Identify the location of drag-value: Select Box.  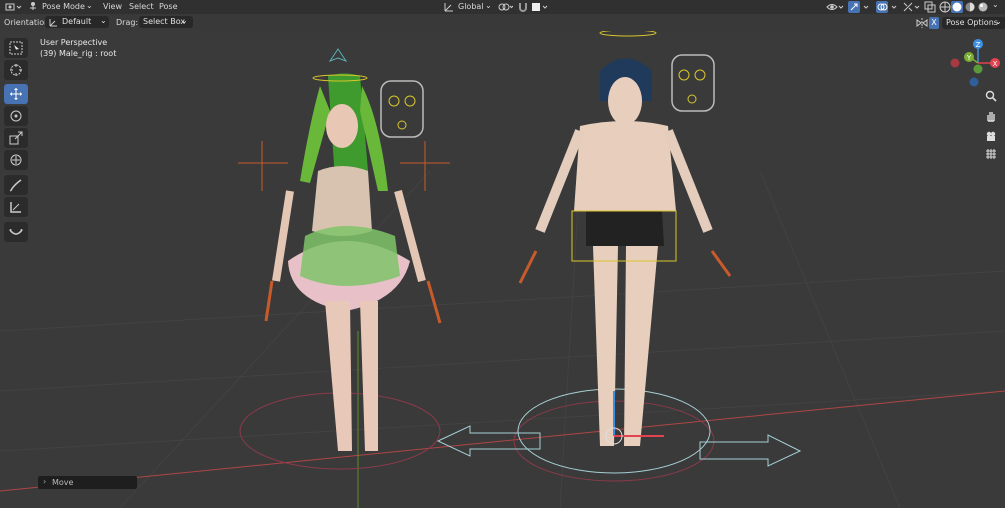
(164, 21).